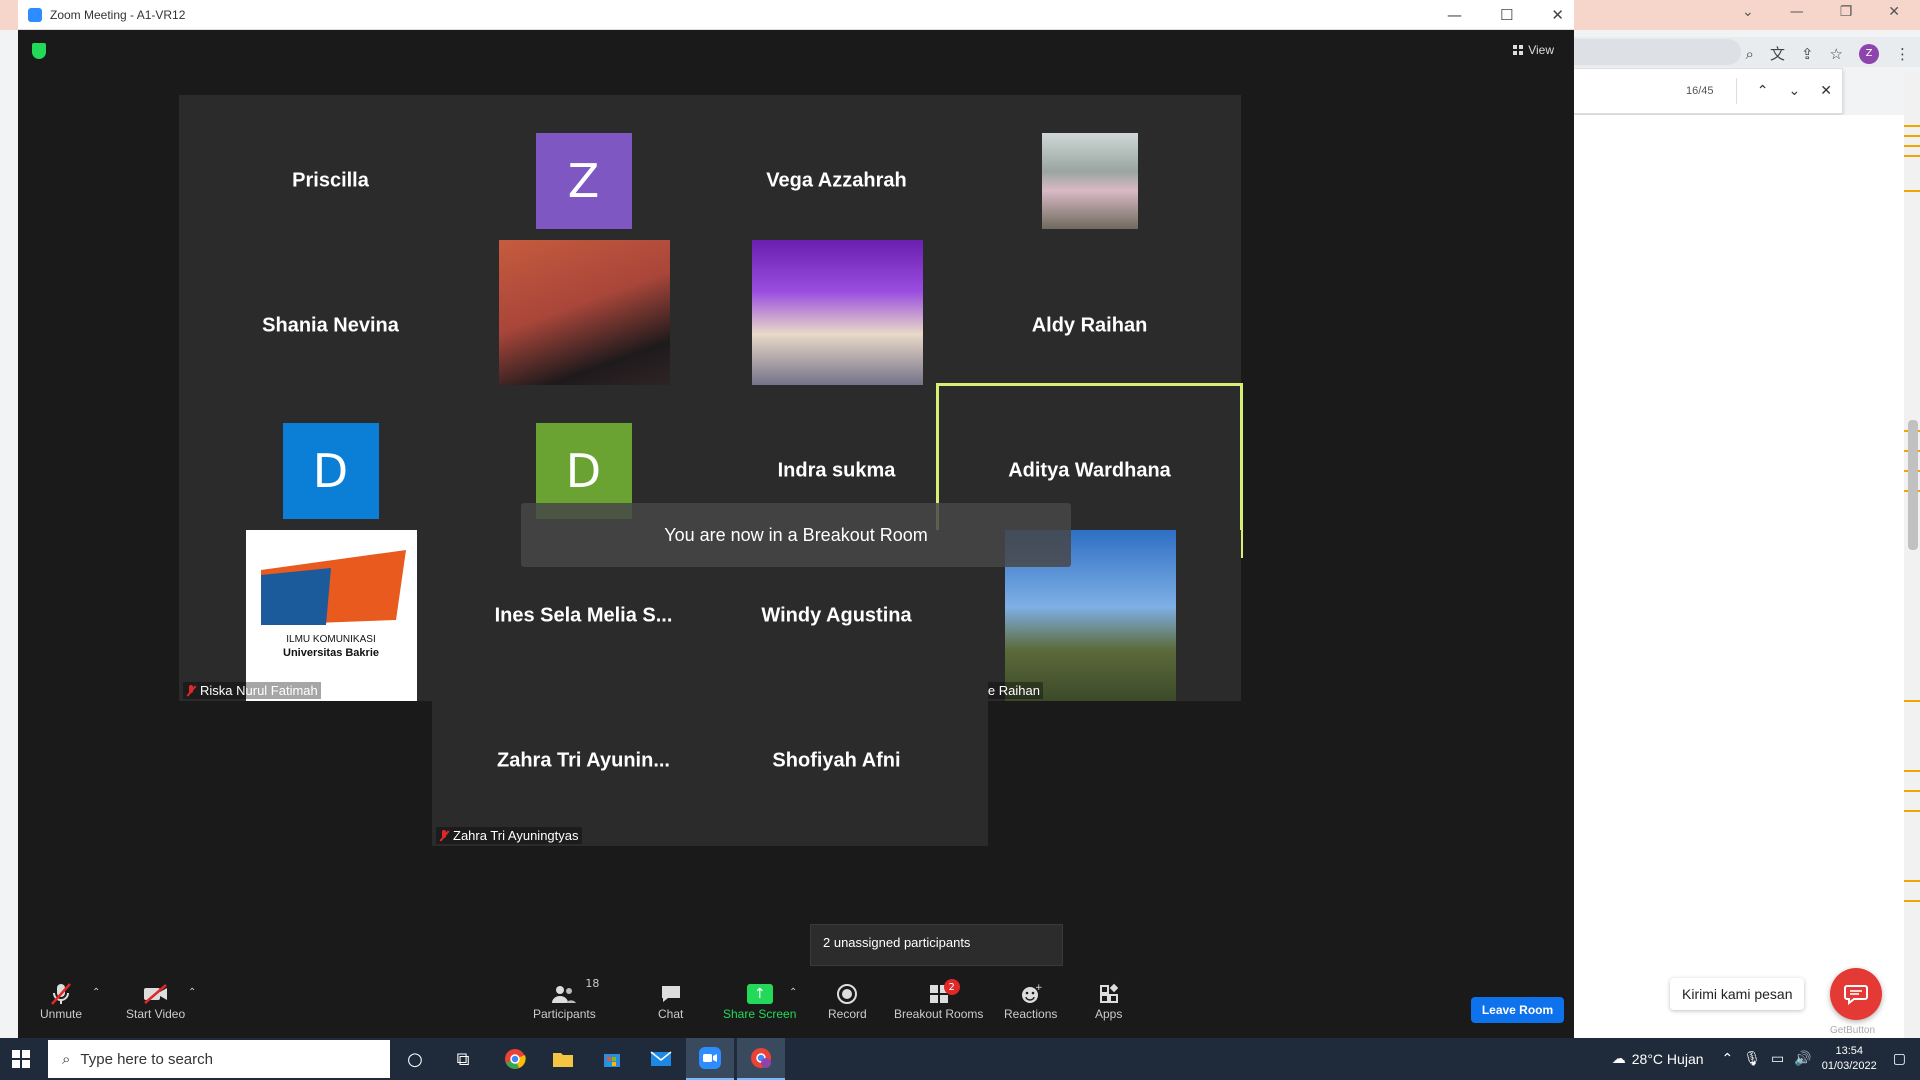 Image resolution: width=1920 pixels, height=1080 pixels. Describe the element at coordinates (1912, 556) in the screenshot. I see `scrollbar-track` at that location.